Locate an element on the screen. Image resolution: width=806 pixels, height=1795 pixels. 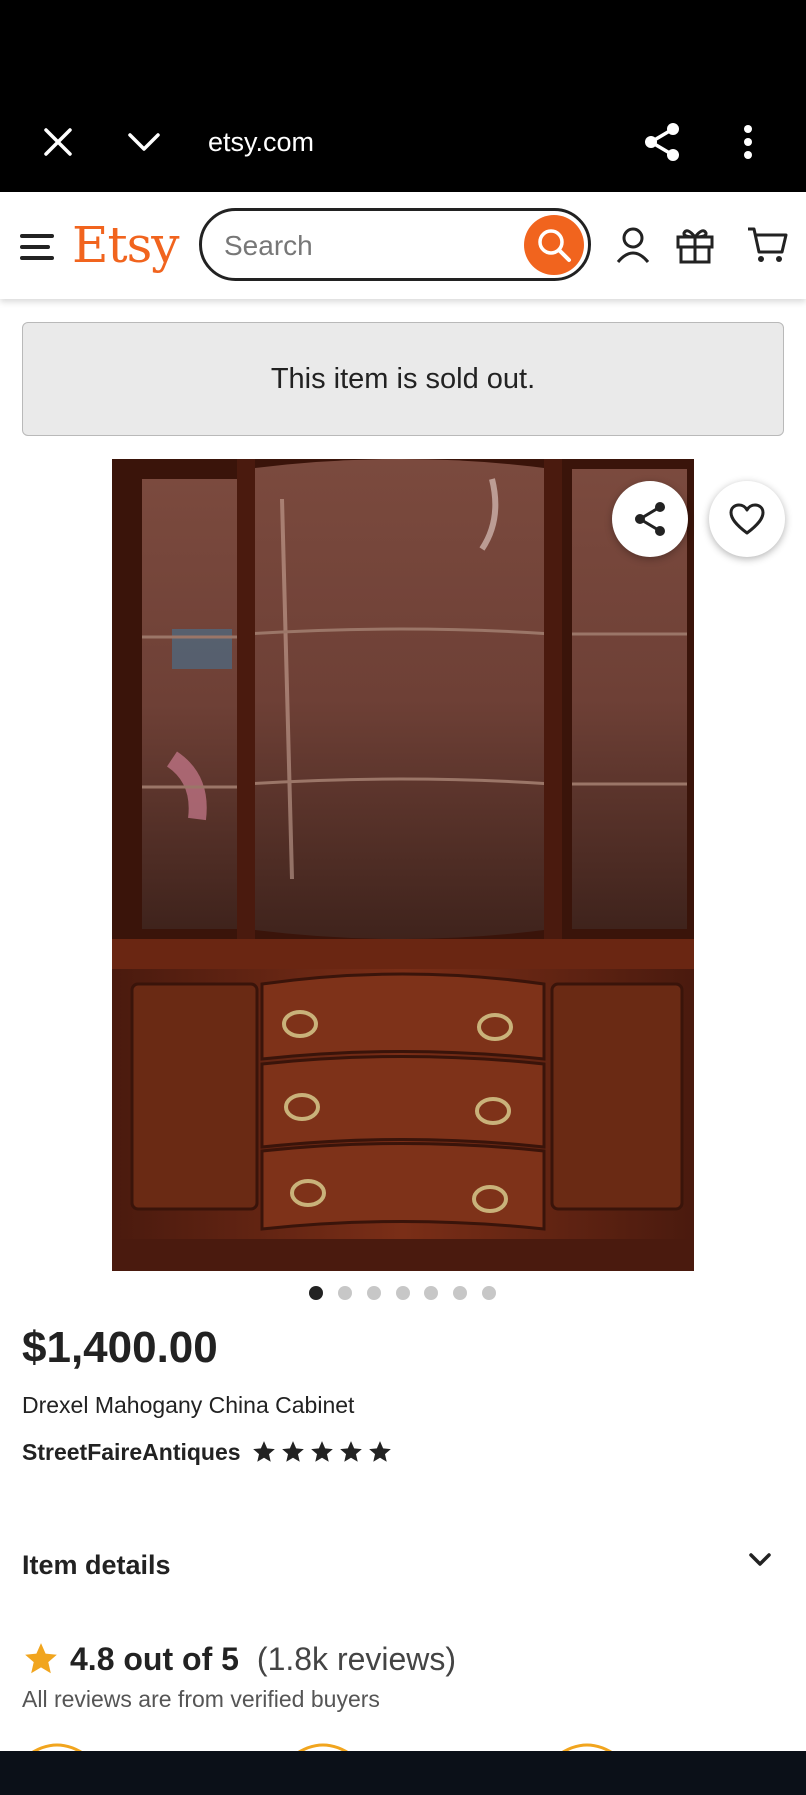
search-bar is located at coordinates (395, 244).